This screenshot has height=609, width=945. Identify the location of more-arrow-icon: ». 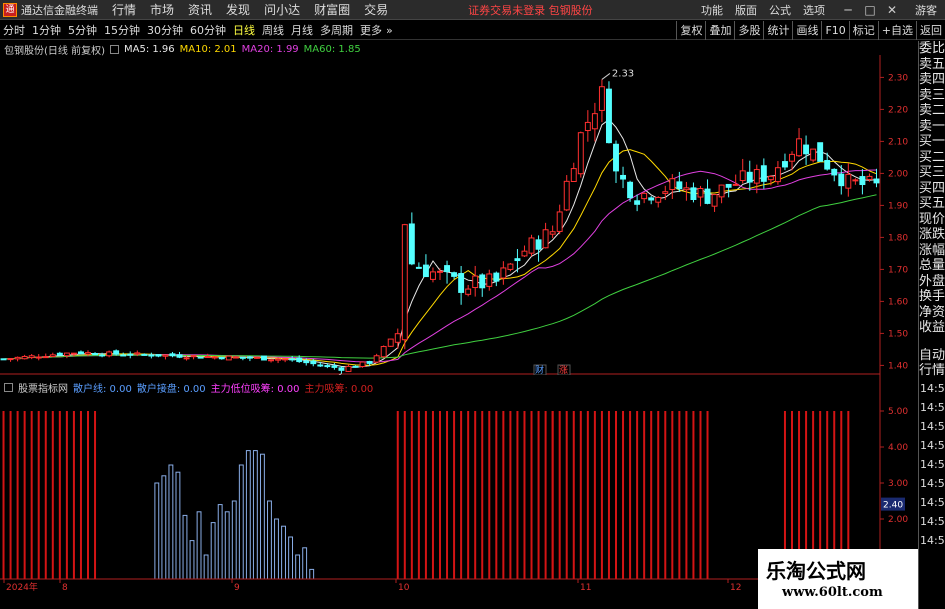
(389, 30).